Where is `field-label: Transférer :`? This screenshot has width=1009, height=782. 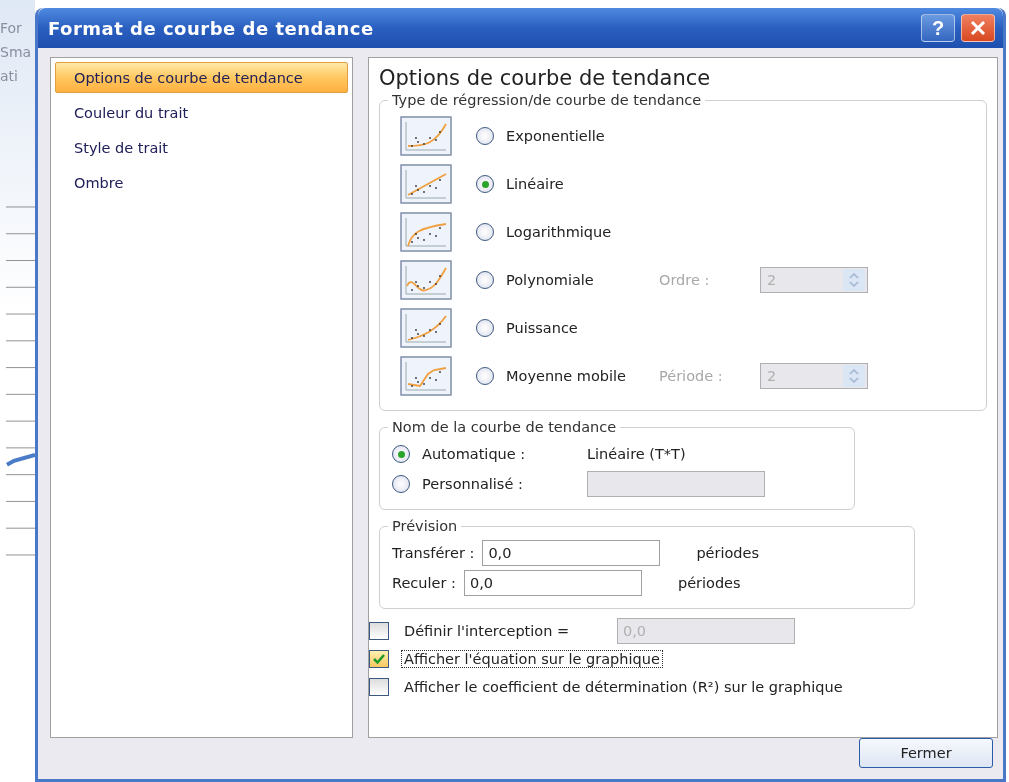 field-label: Transférer : is located at coordinates (433, 553).